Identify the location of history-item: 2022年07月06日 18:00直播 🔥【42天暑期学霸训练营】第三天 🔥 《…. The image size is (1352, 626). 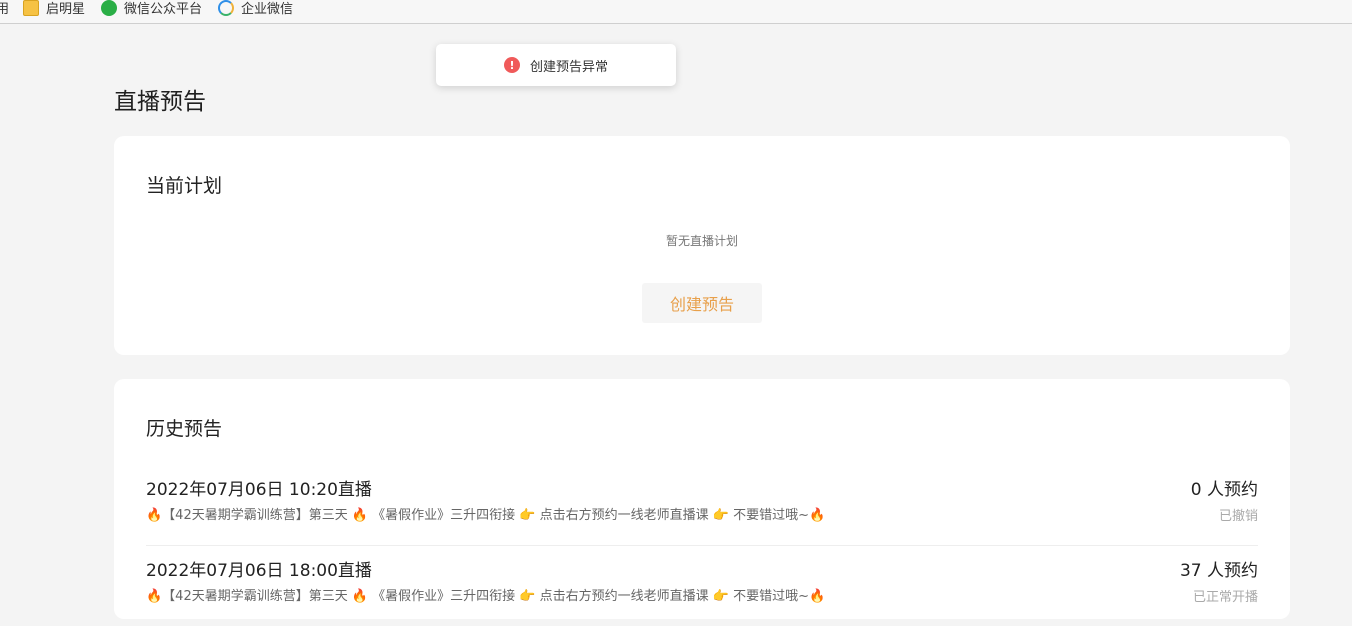
(702, 586).